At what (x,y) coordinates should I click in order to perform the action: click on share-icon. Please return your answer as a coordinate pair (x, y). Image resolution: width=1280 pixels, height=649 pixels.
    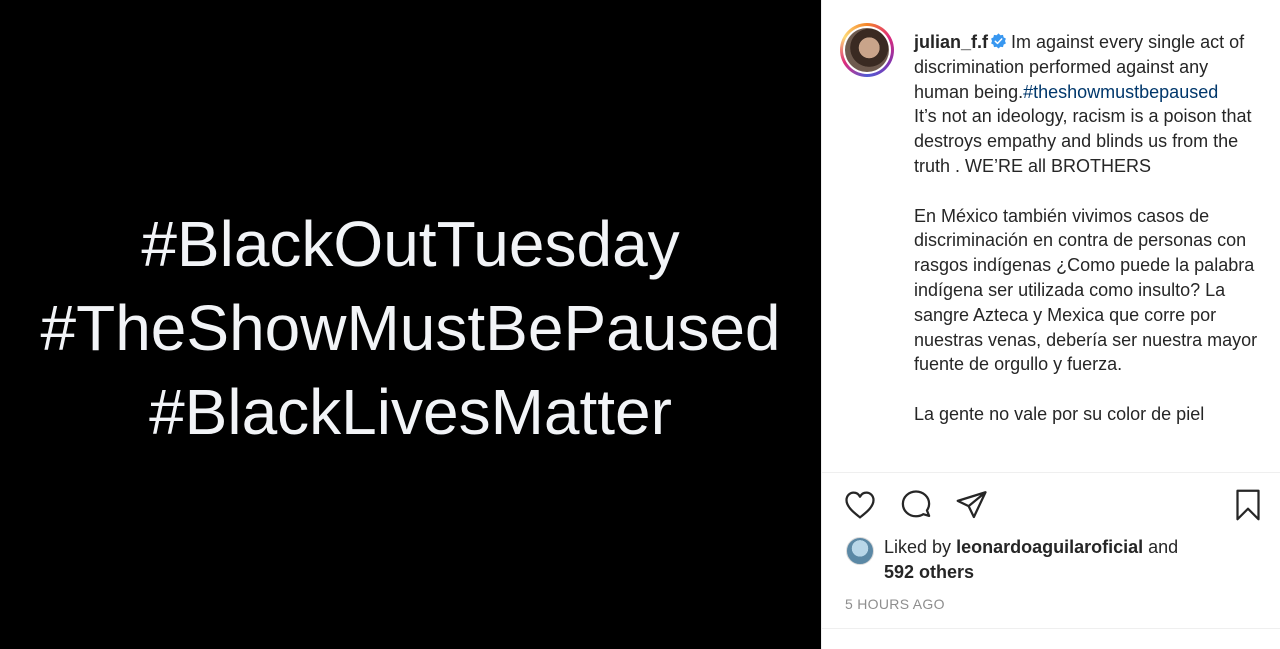
    Looking at the image, I should click on (972, 505).